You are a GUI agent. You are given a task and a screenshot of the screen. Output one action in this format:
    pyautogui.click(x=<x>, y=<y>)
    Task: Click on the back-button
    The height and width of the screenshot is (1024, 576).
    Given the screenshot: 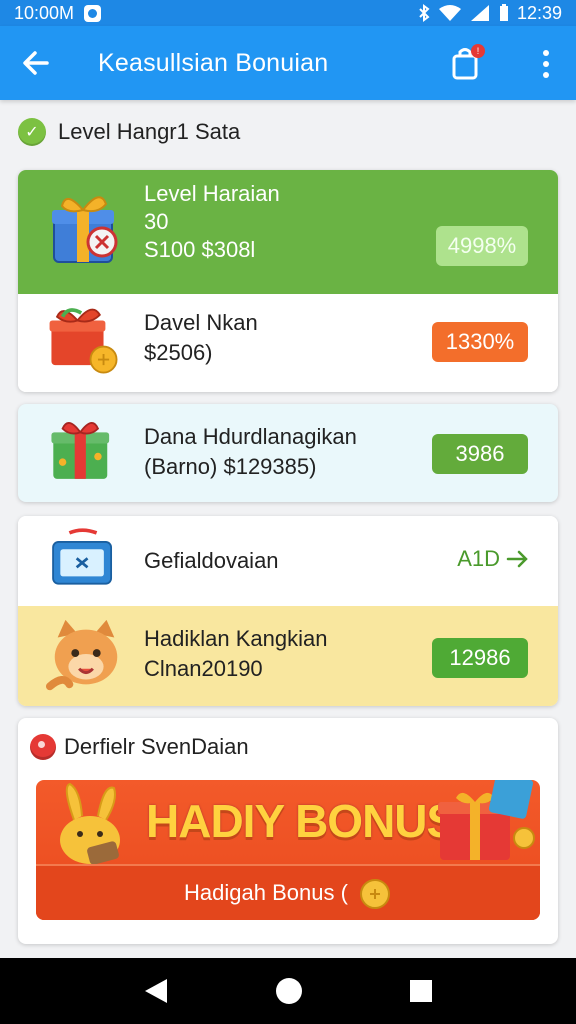 What is the action you would take?
    pyautogui.click(x=36, y=63)
    